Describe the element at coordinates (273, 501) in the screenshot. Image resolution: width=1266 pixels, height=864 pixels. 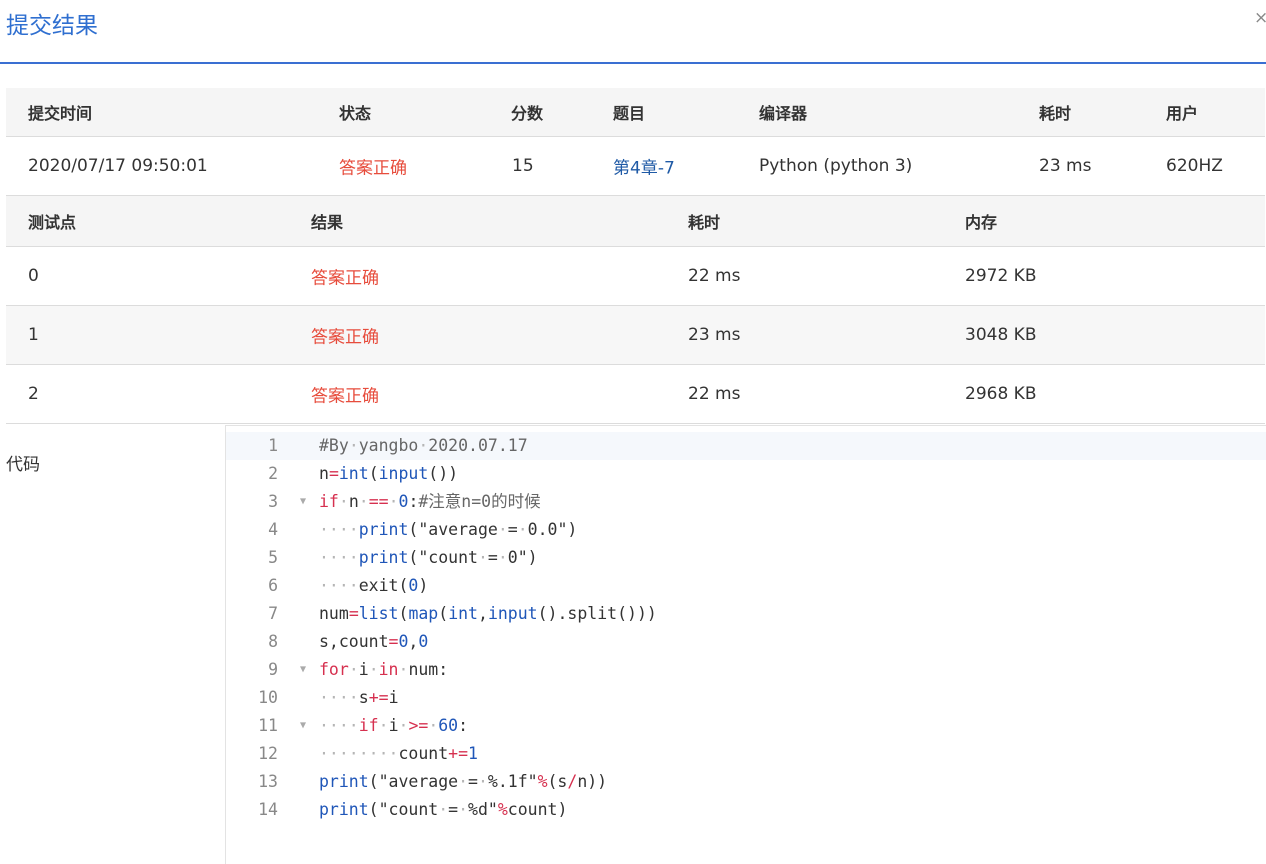
I see `line-number: 3` at that location.